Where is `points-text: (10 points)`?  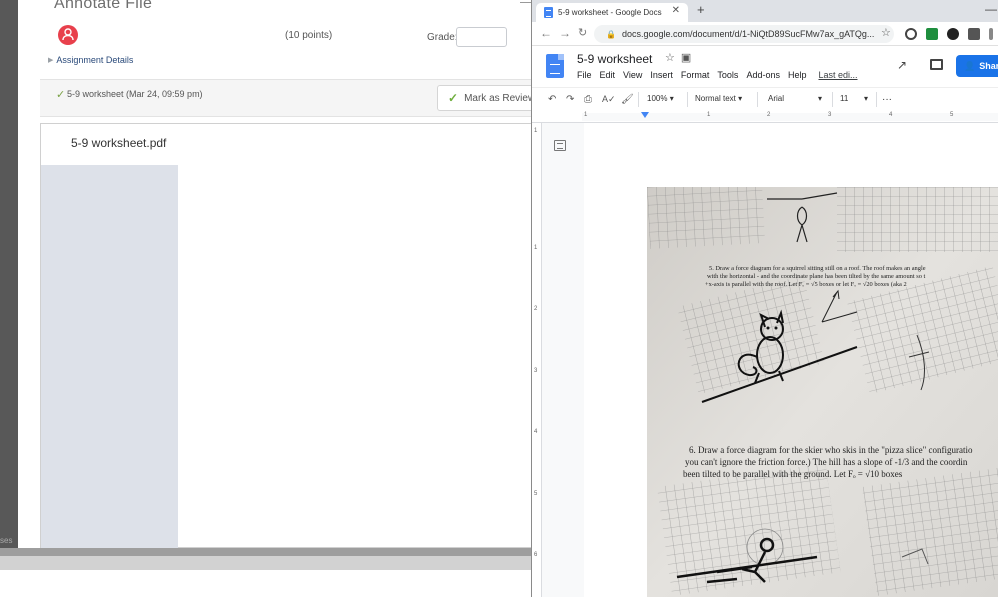
points-text: (10 points) is located at coordinates (309, 35).